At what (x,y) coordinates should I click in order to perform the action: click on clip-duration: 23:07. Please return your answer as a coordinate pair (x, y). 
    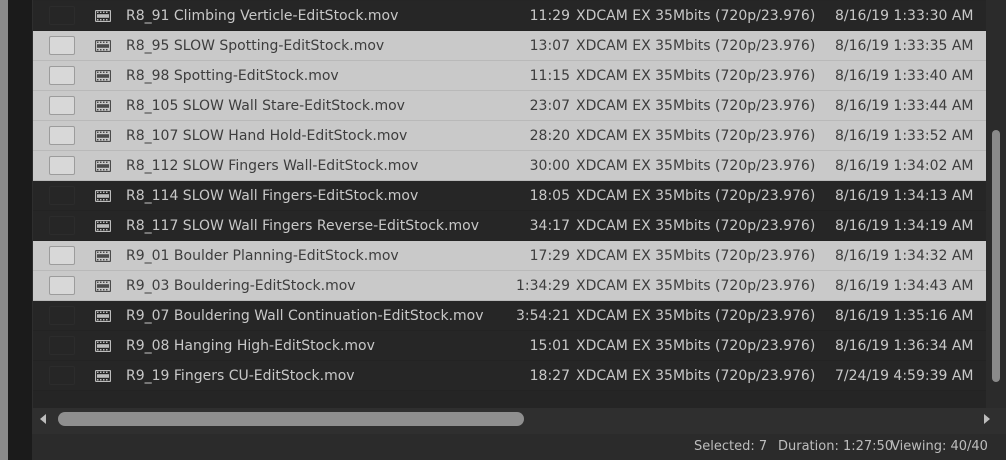
    Looking at the image, I should click on (549, 106).